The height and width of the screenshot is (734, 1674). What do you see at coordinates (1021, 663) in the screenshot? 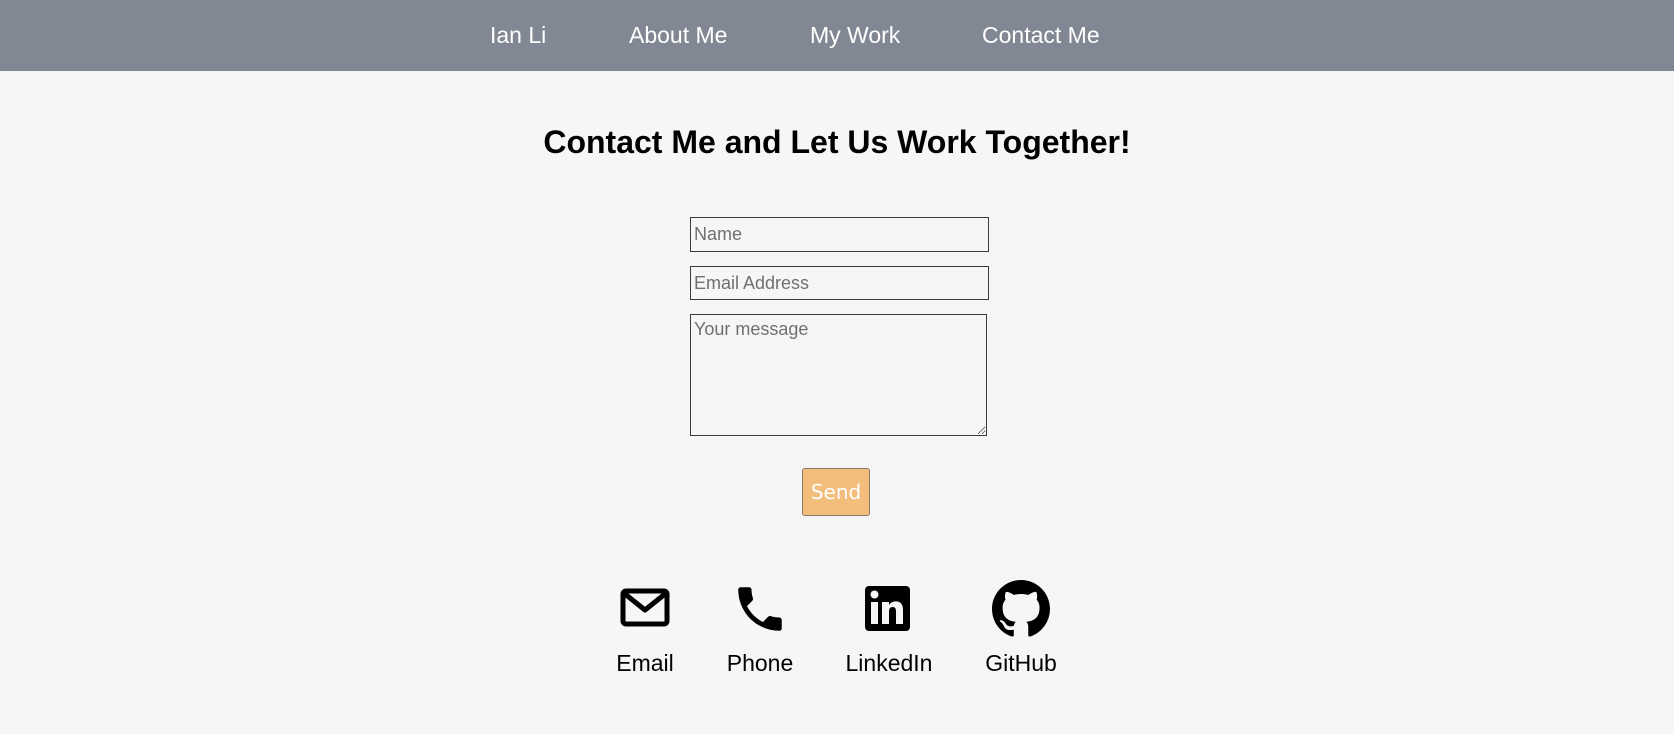
I see `contact-github-label: GitHub` at bounding box center [1021, 663].